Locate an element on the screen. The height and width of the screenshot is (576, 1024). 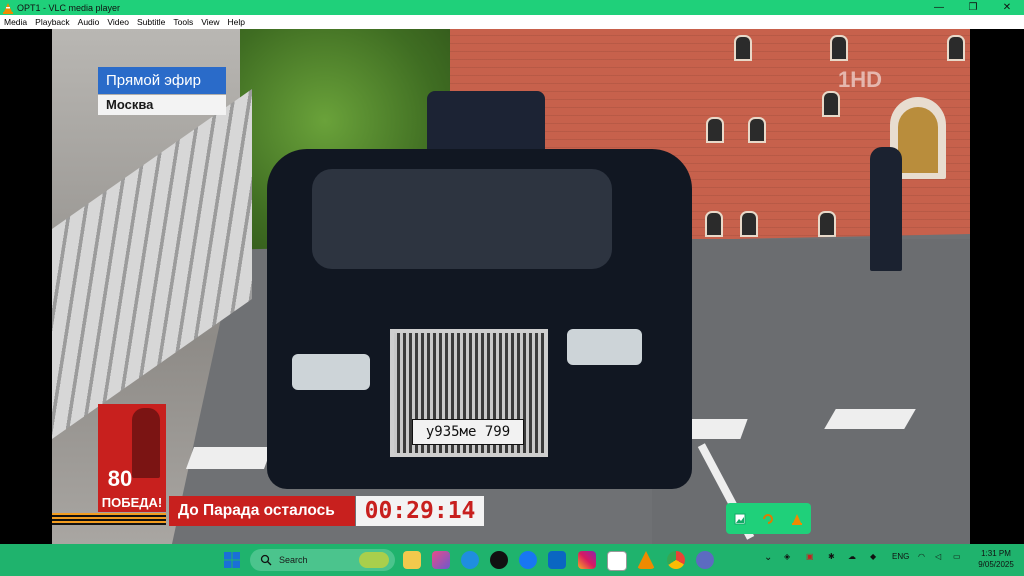
countdown-timer: 00:29:14 is located at coordinates (420, 511).